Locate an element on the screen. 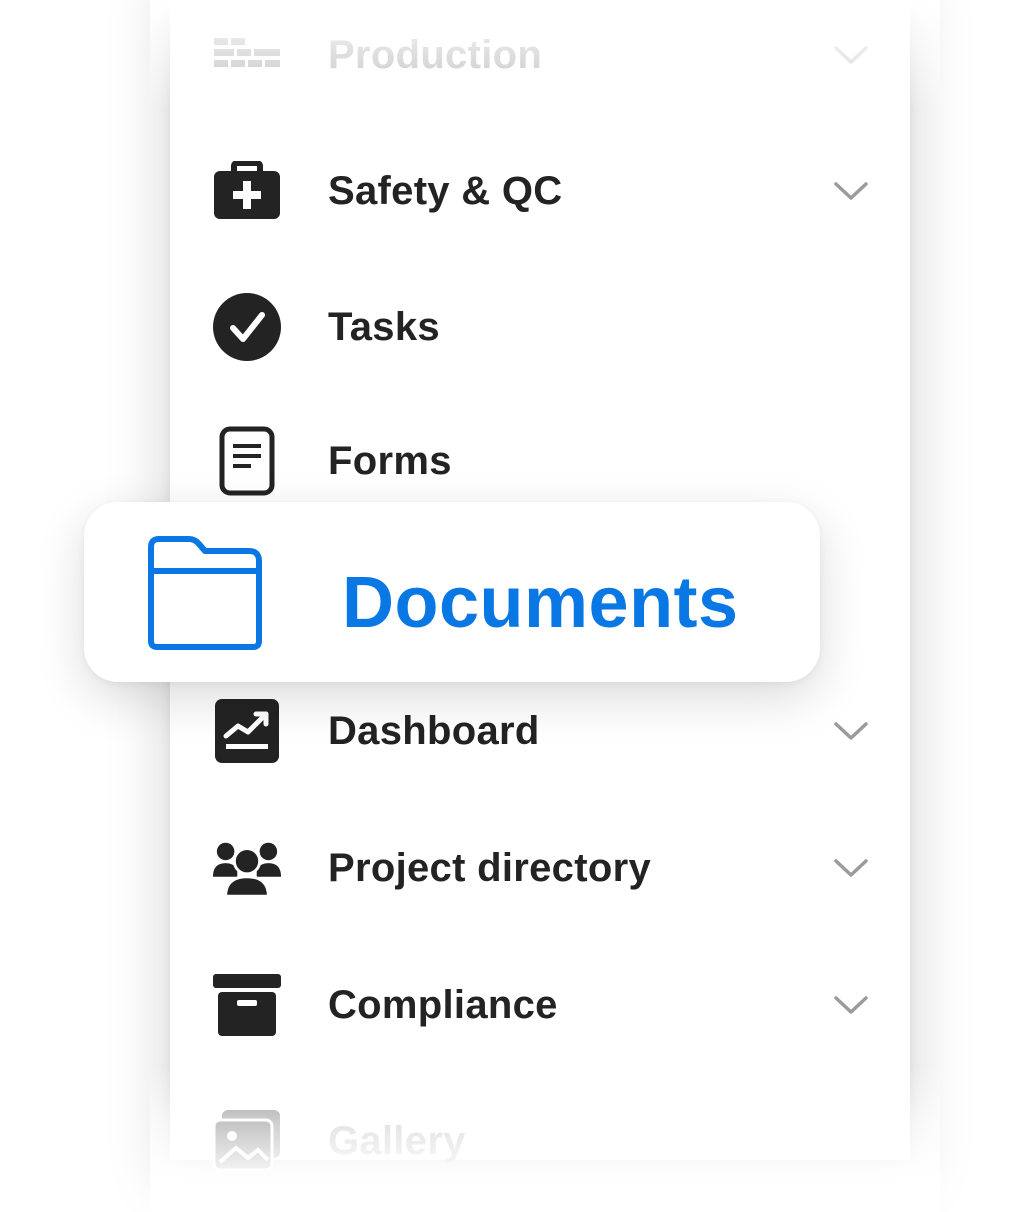  menu-item-tasks: Tasks is located at coordinates (540, 327).